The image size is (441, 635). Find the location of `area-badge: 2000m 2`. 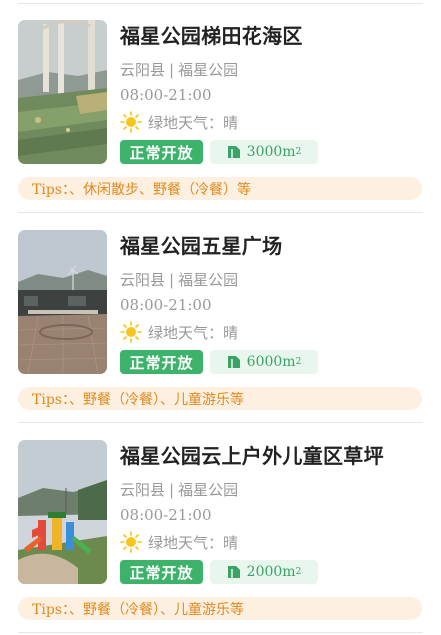

area-badge: 2000m 2 is located at coordinates (264, 572).